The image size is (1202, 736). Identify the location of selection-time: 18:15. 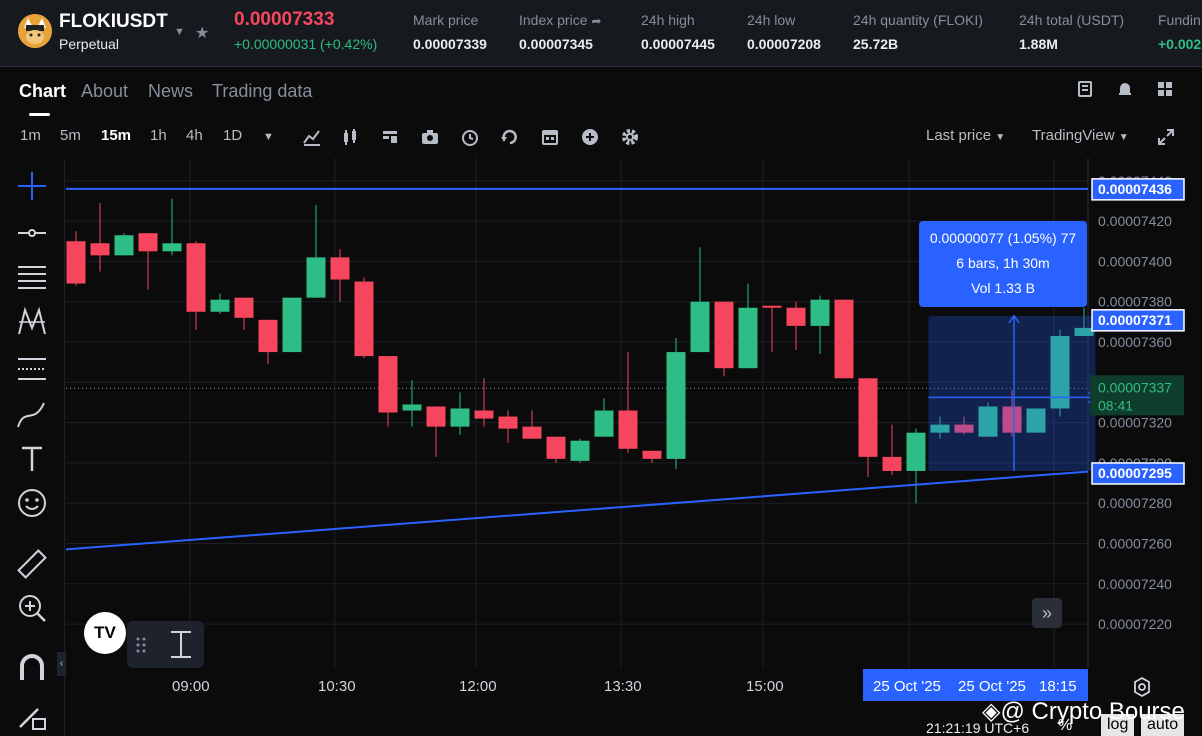
(1058, 686).